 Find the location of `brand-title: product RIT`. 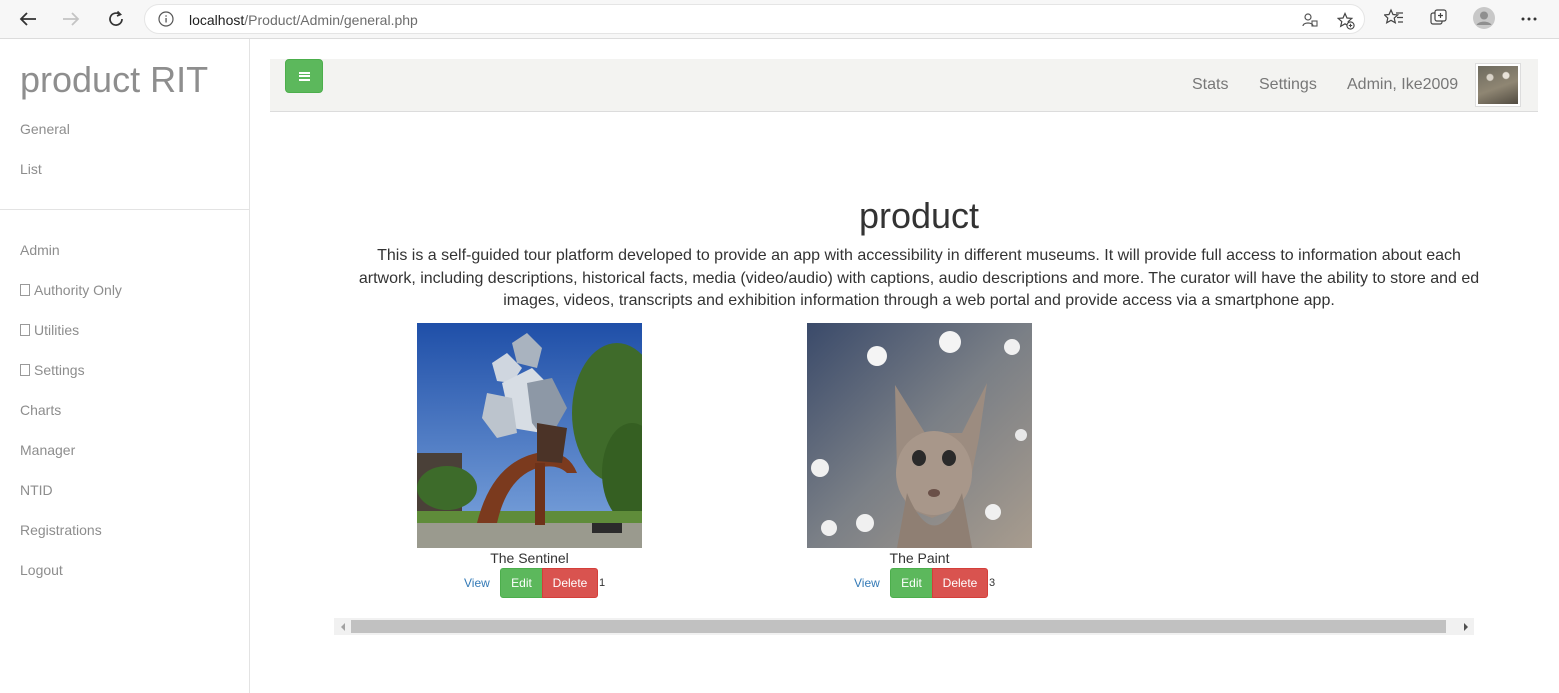

brand-title: product RIT is located at coordinates (114, 80).